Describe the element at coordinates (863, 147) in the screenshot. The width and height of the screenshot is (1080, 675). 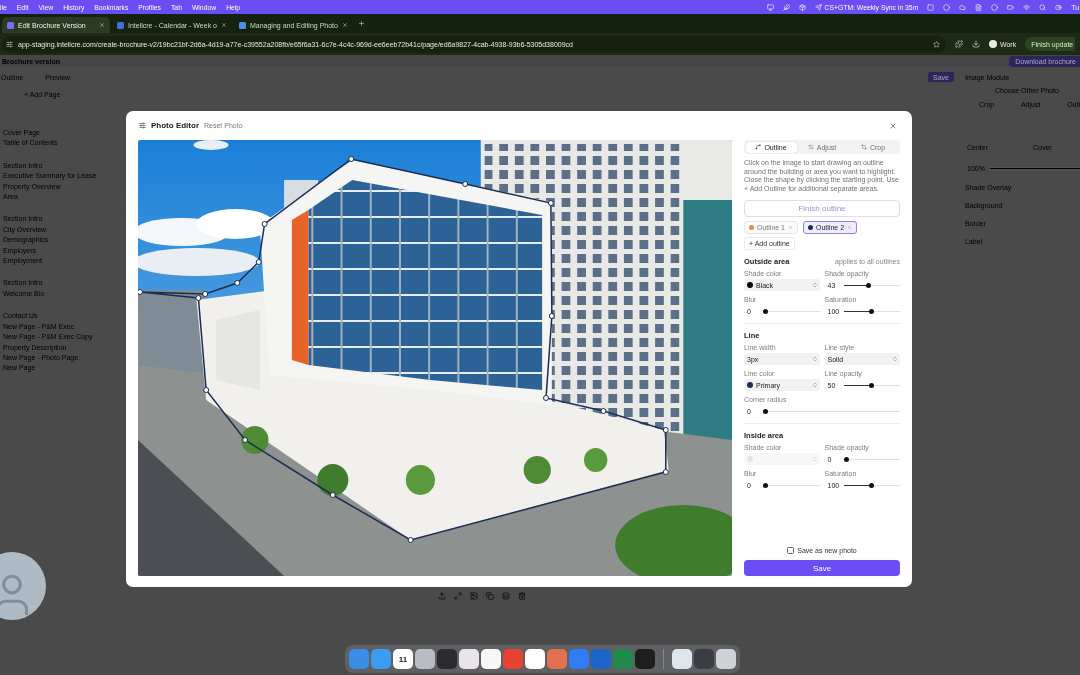
I see `crop-icon` at that location.